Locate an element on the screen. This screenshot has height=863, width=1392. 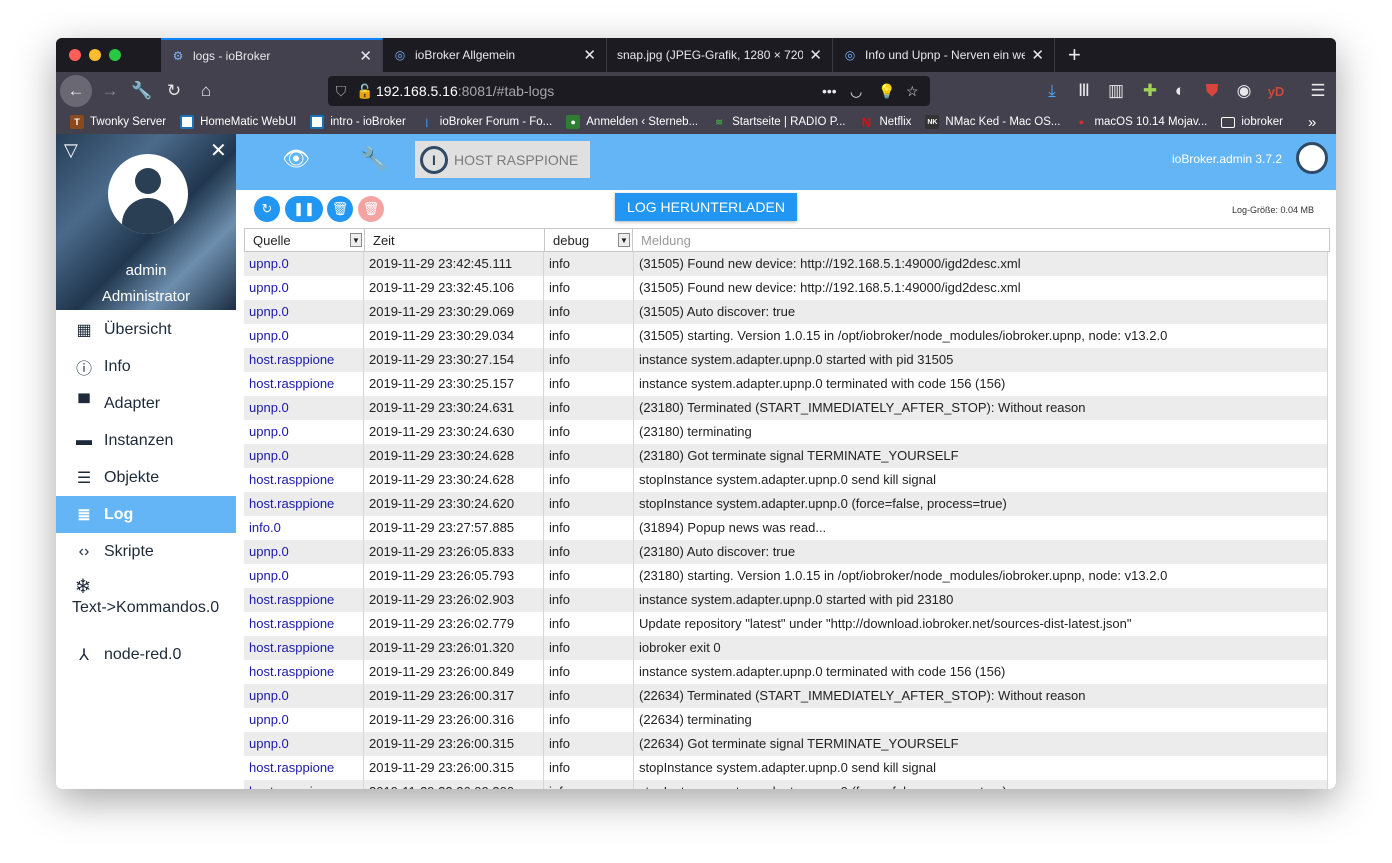
browser-tab-allgemein: ◎ ioBroker Allgemein ✕ is located at coordinates (495, 55).